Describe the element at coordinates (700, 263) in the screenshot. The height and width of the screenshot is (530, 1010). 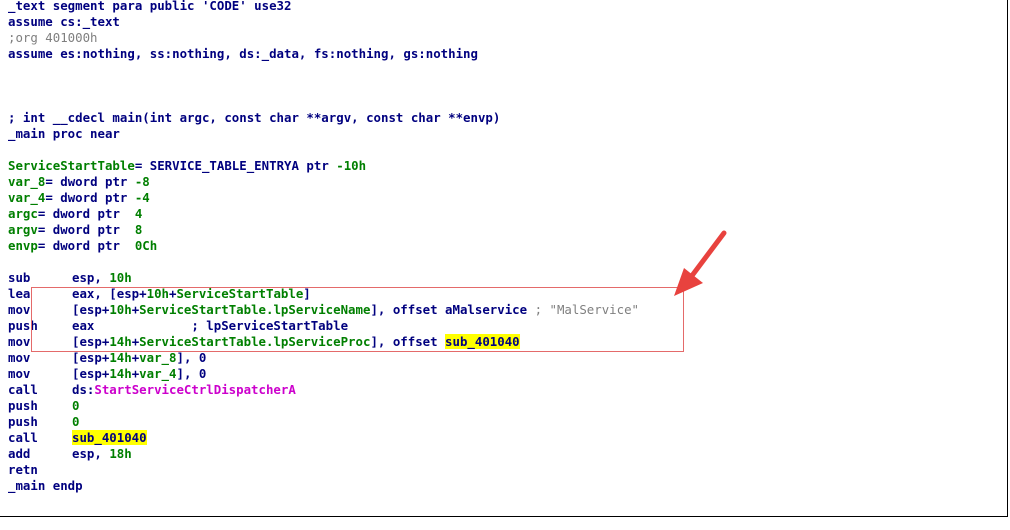
I see `annotation-arrow-icon` at that location.